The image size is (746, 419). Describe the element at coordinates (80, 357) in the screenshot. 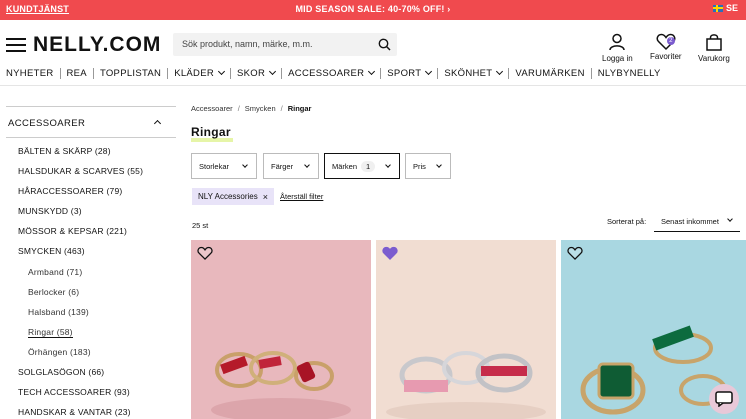

I see `sidebar-subitem-orhangen: Örhängen (183)` at that location.